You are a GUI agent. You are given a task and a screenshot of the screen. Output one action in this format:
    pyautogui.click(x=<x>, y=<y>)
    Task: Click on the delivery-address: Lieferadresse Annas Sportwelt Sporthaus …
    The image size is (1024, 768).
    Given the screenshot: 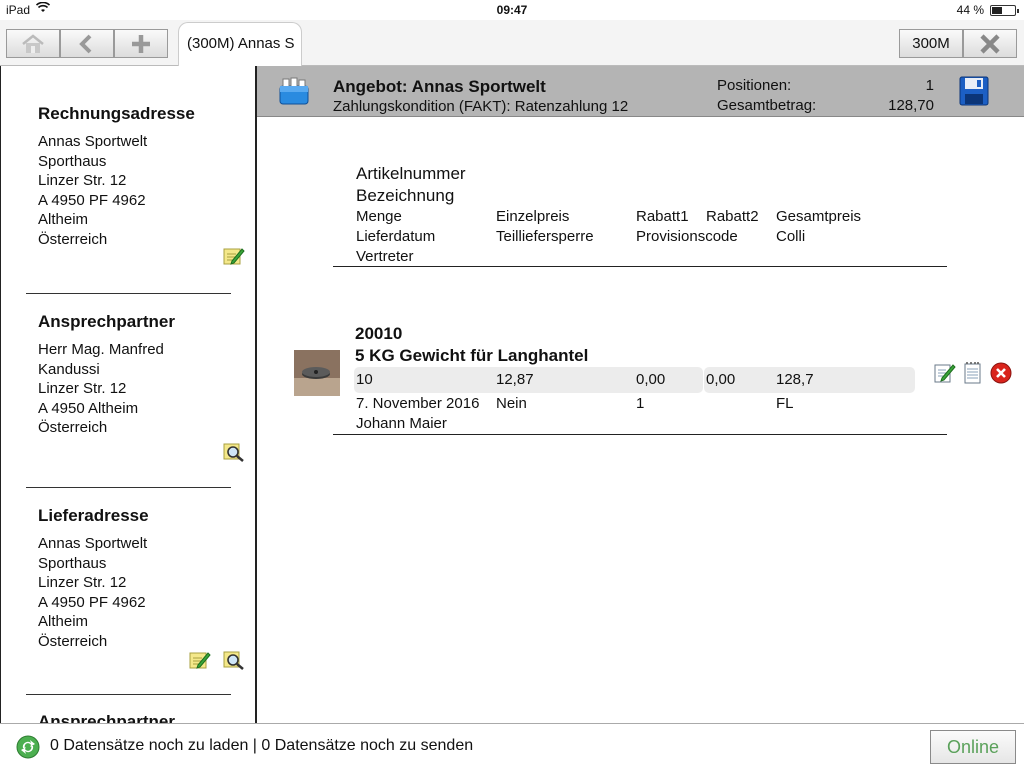 What is the action you would take?
    pyautogui.click(x=138, y=578)
    